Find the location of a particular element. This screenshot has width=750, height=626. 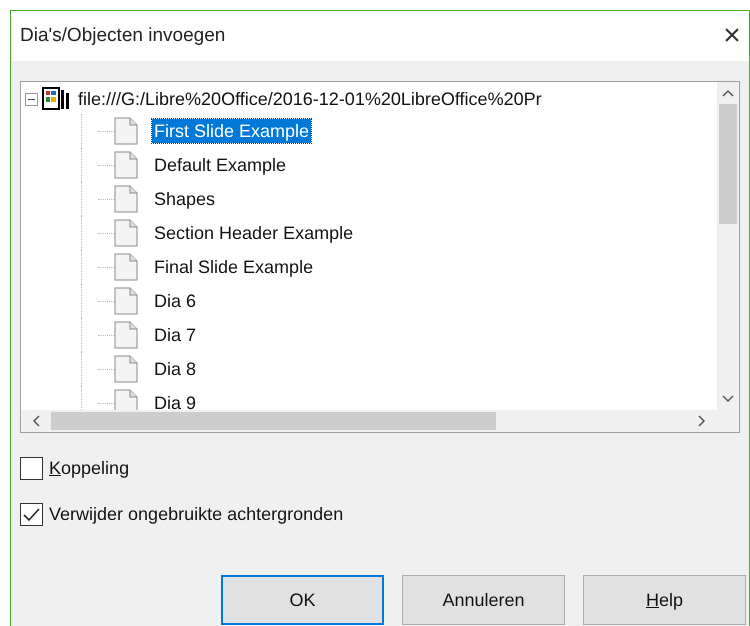

scroll-left-icon is located at coordinates (36, 421).